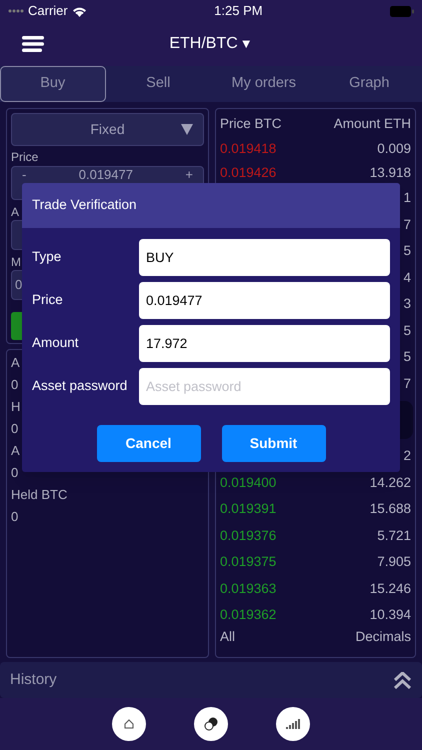 This screenshot has height=750, width=422. I want to click on coins-icon, so click(211, 724).